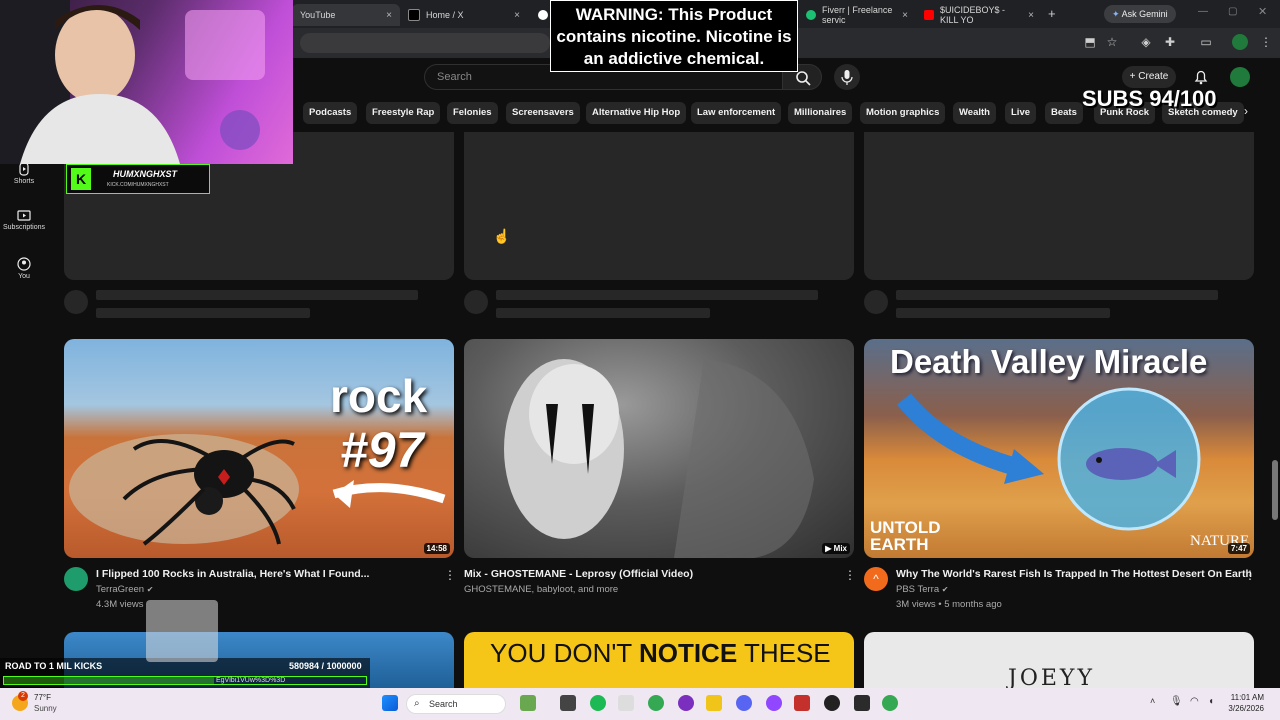  What do you see at coordinates (820, 113) in the screenshot?
I see `chip-millionaires: Millionaires` at bounding box center [820, 113].